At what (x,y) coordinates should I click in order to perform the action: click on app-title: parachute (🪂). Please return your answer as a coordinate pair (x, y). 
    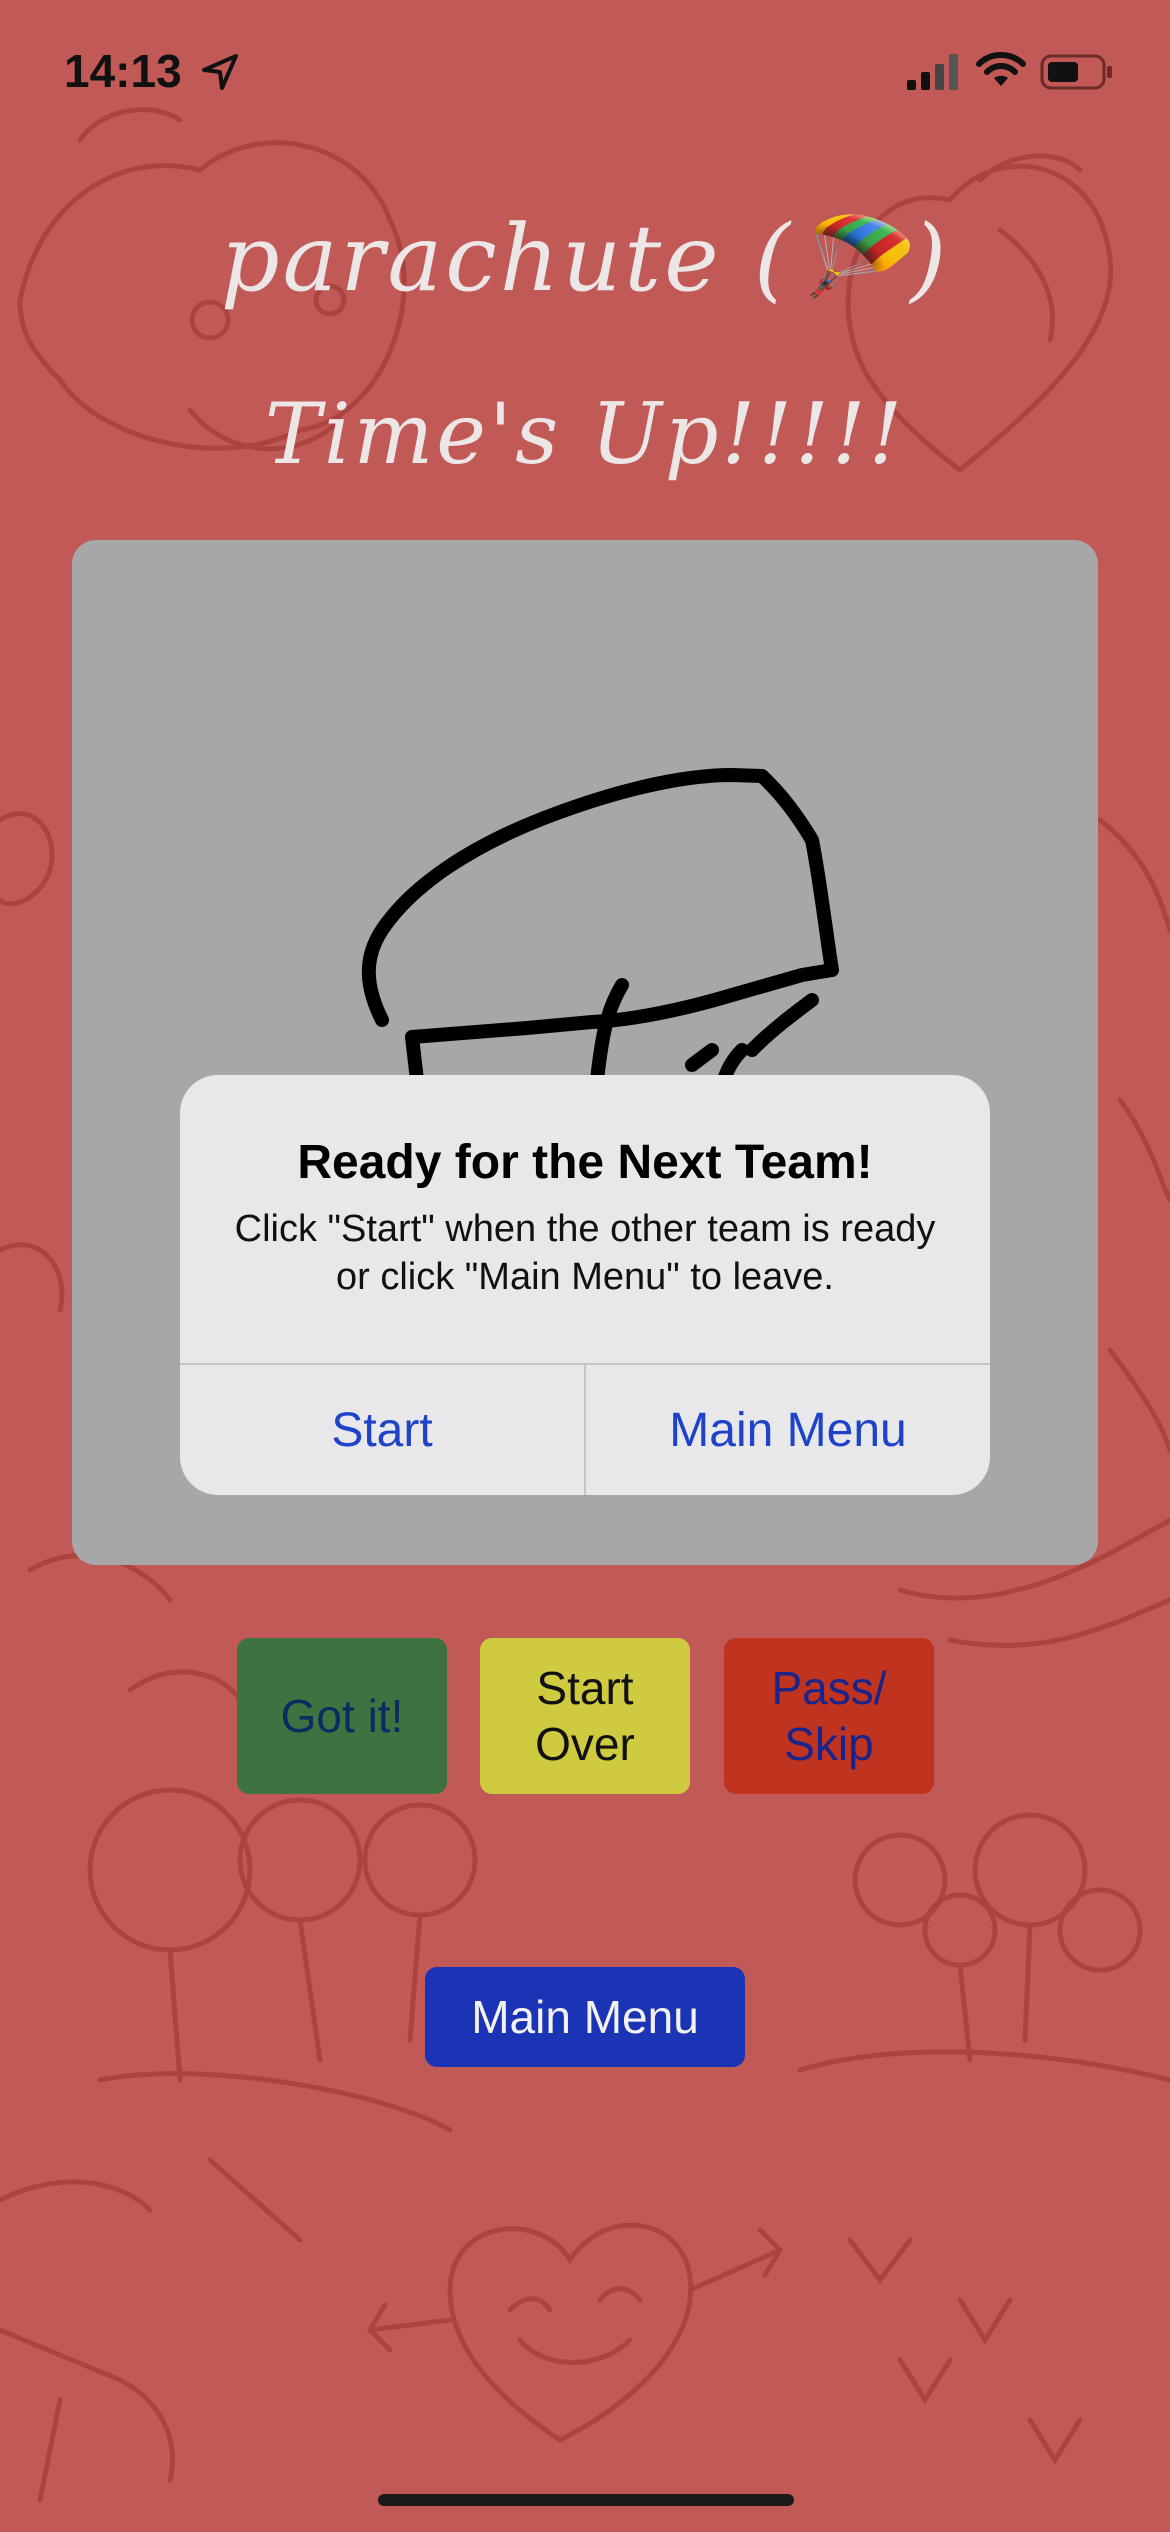
    Looking at the image, I should click on (585, 258).